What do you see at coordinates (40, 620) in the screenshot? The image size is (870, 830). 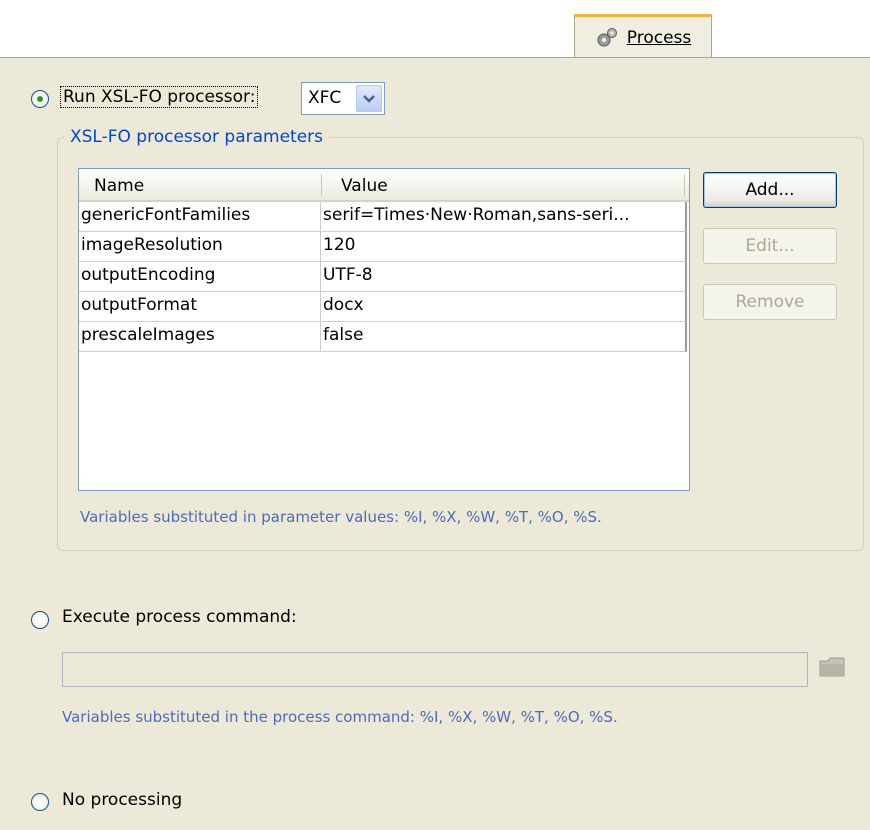 I see `execute-command-radio` at bounding box center [40, 620].